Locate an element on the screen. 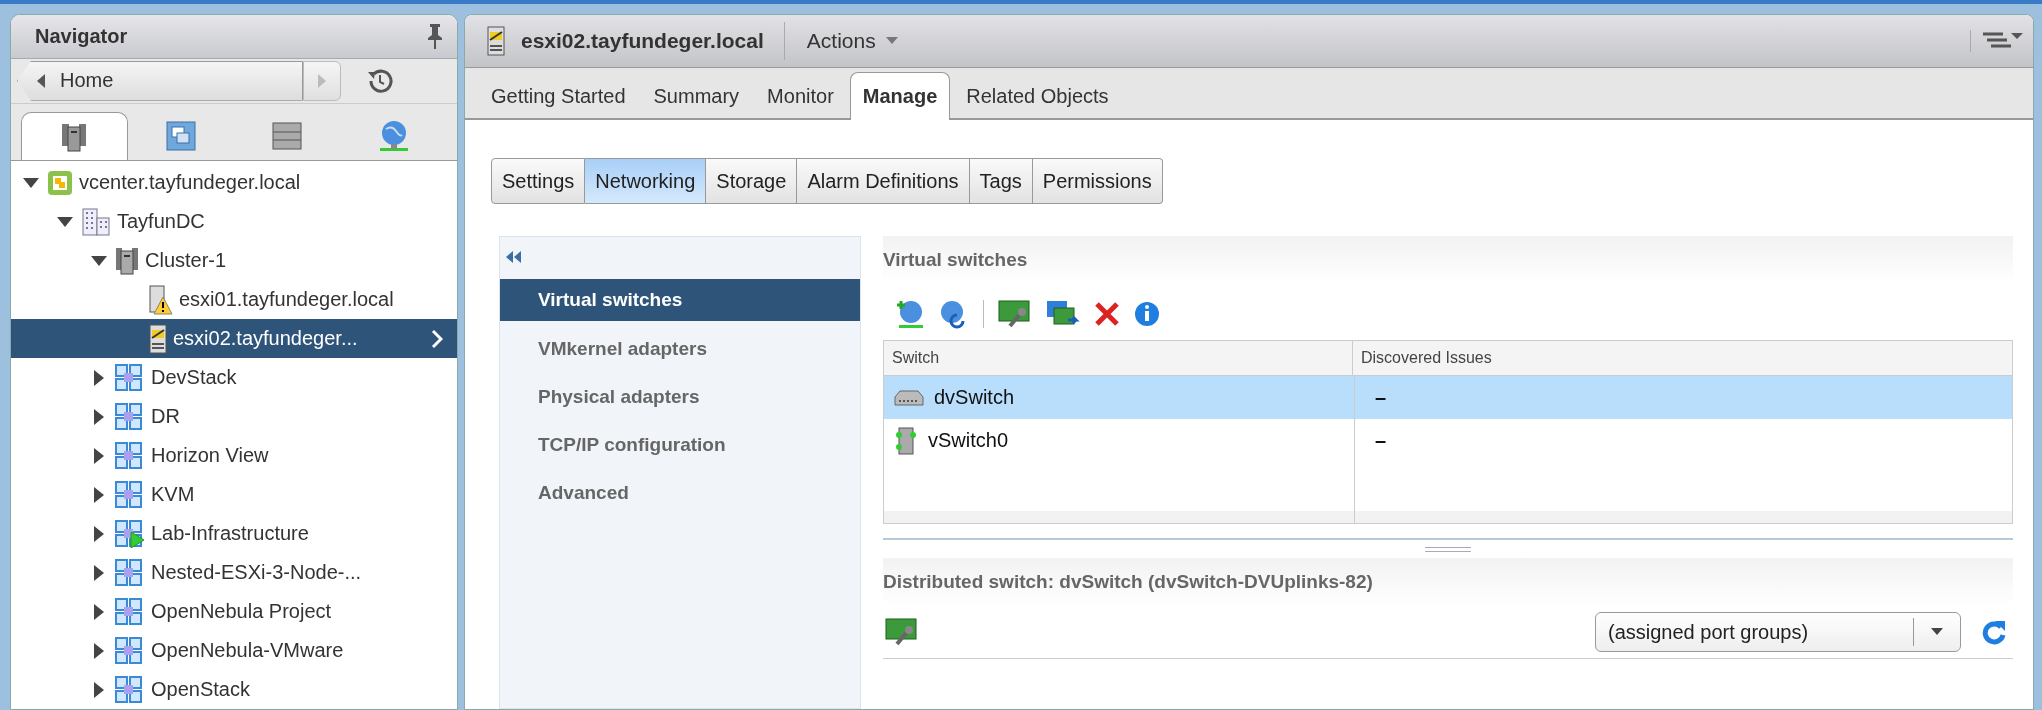 This screenshot has height=710, width=2042. tree-item: DevStack is located at coordinates (234, 377).